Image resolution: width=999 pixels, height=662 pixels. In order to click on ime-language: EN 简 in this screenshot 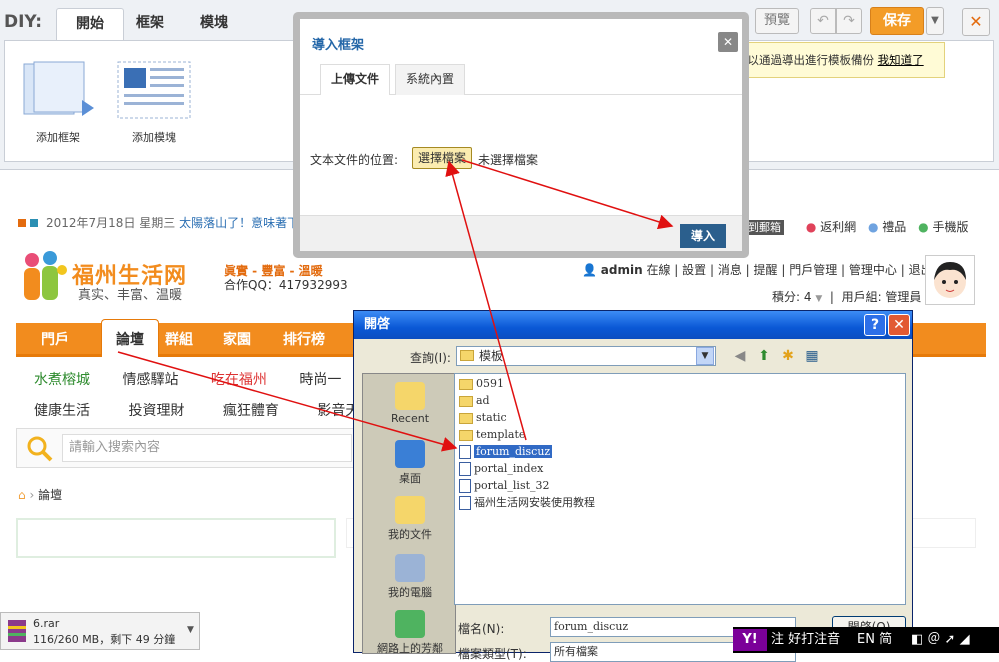, I will do `click(874, 640)`.